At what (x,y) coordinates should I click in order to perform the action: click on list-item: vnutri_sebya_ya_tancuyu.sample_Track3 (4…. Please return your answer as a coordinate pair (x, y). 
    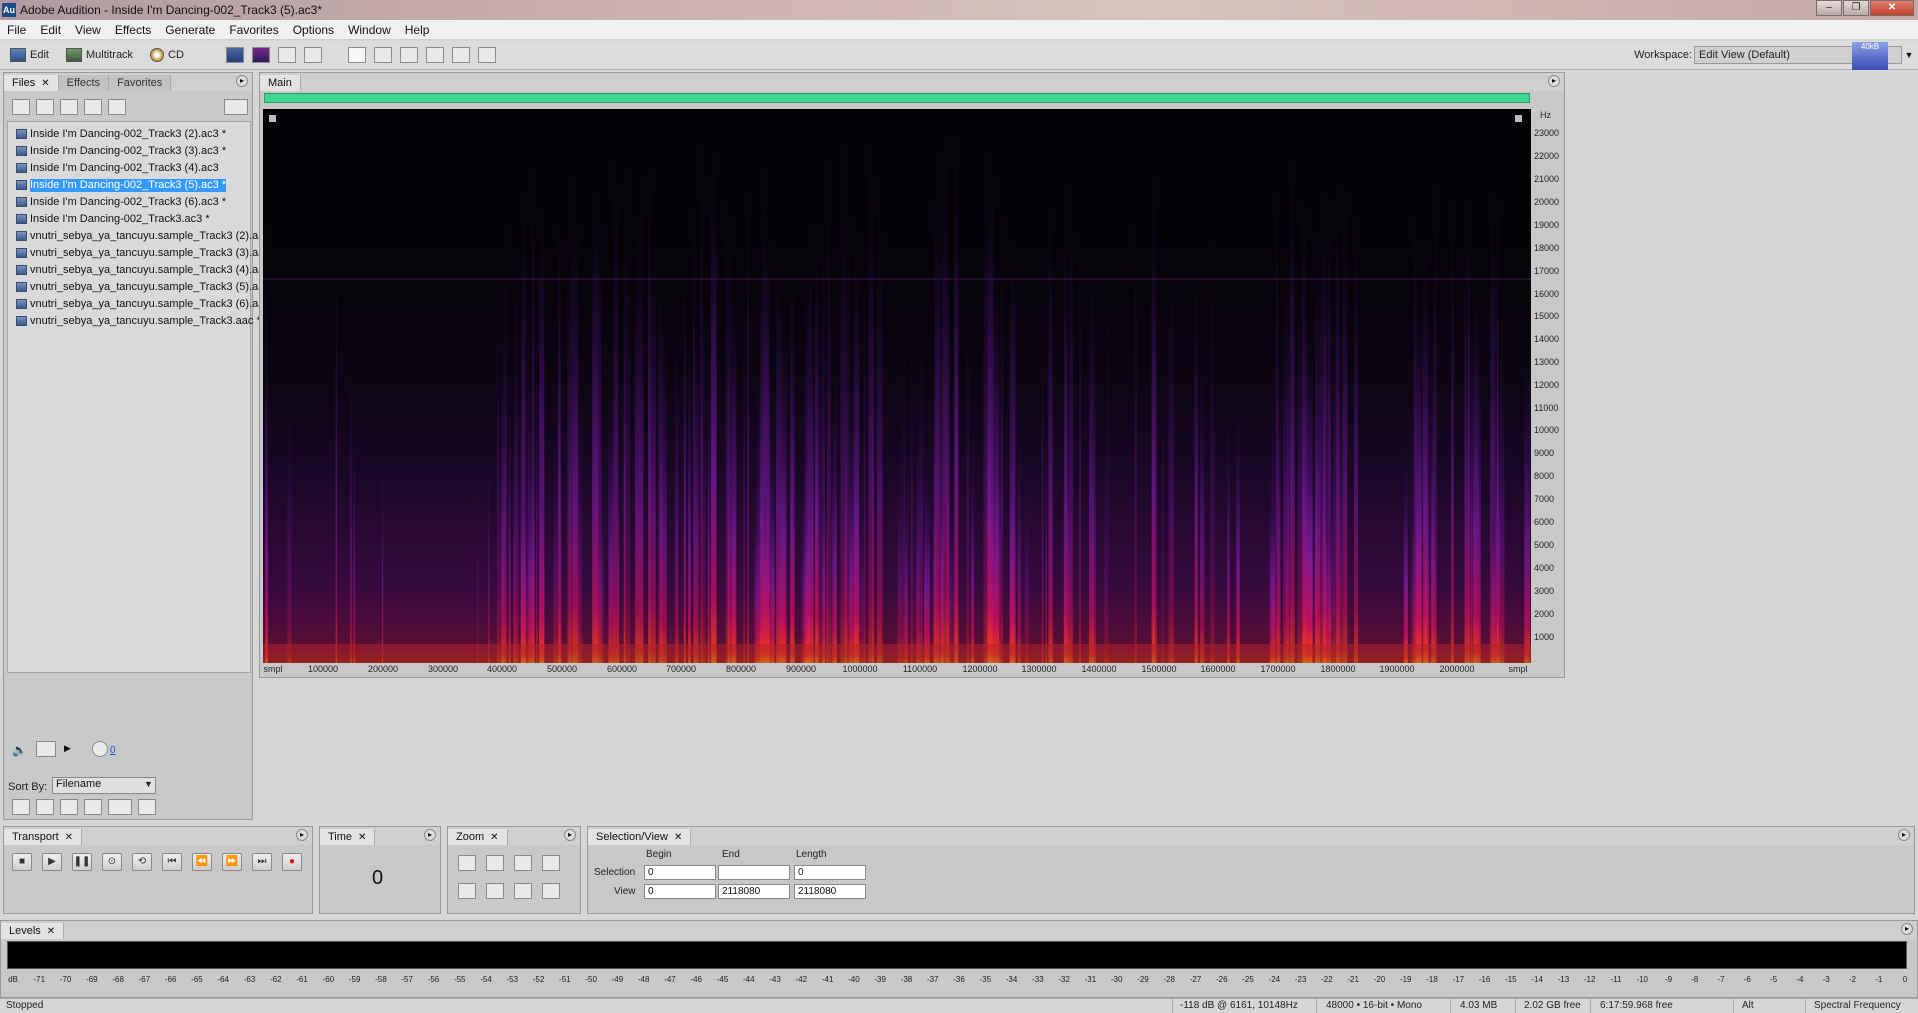
    Looking at the image, I should click on (143, 270).